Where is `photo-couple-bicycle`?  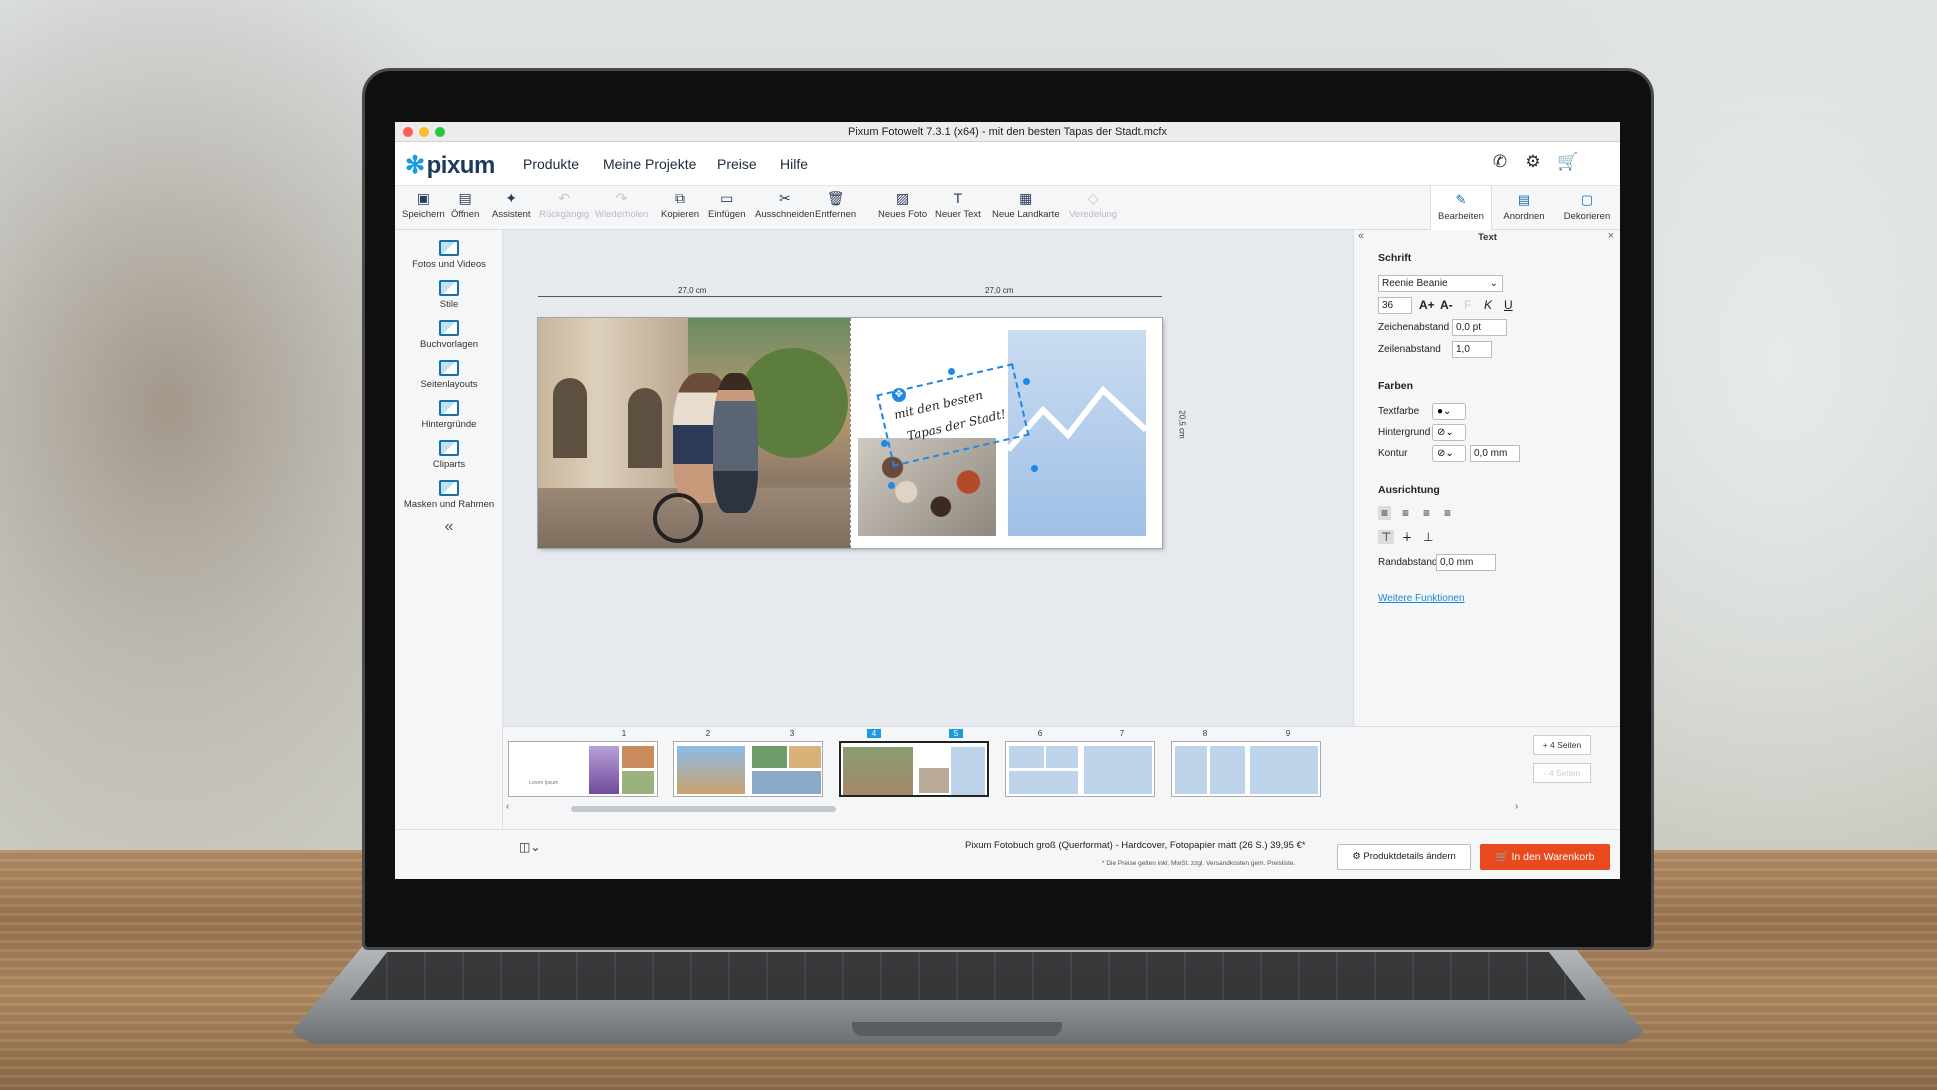
photo-couple-bicycle is located at coordinates (694, 433).